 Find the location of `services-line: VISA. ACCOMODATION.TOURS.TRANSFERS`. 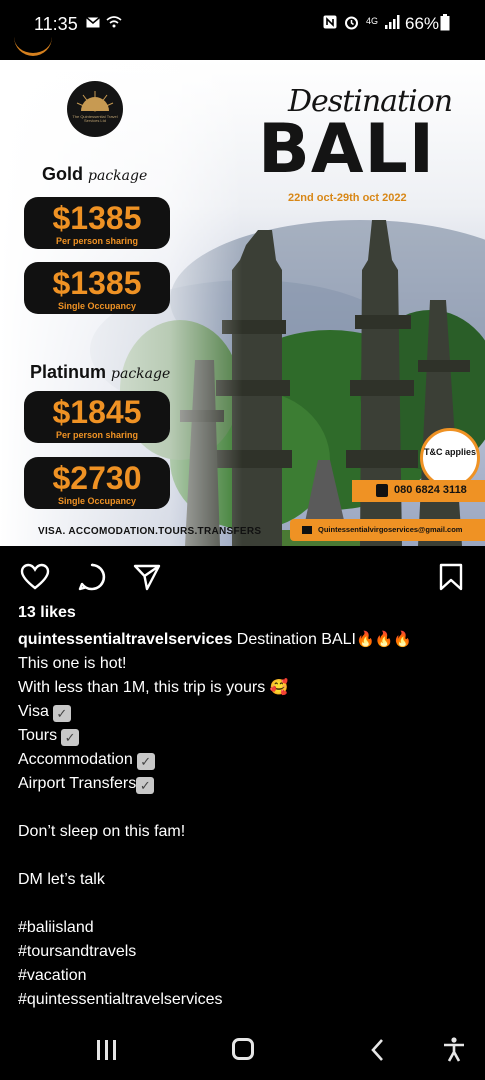

services-line: VISA. ACCOMODATION.TOURS.TRANSFERS is located at coordinates (150, 531).